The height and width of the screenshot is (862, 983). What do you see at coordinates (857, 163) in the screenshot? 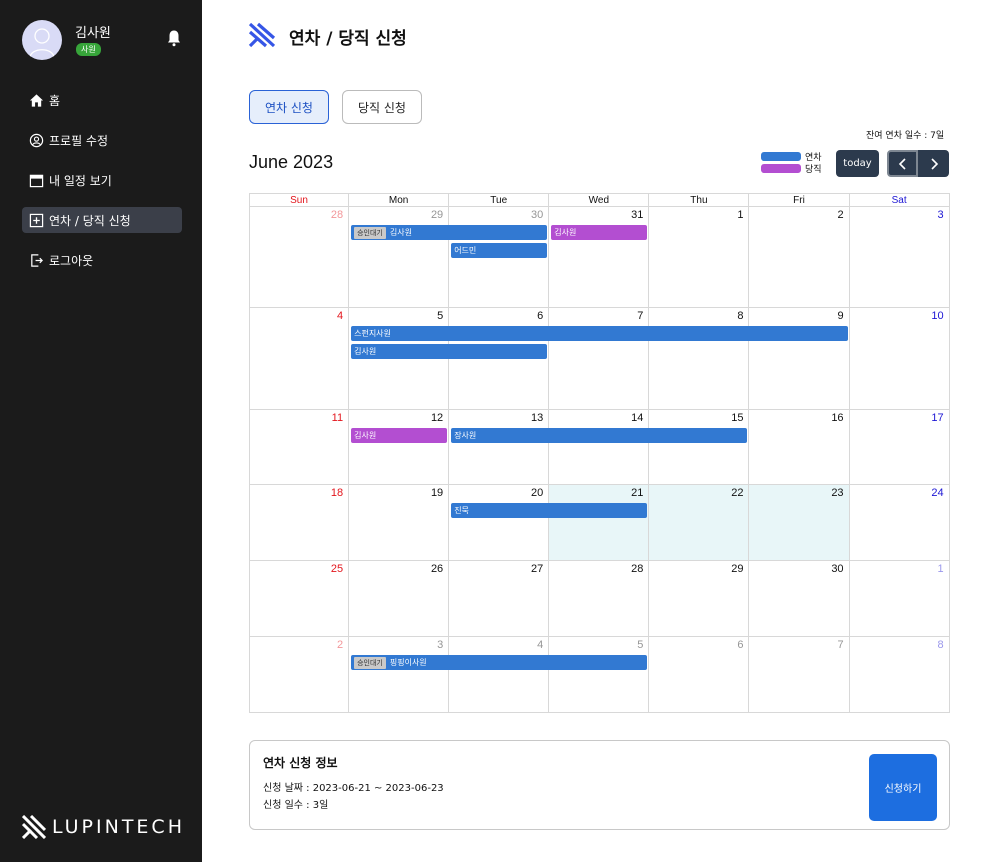
I see `today-button: today` at bounding box center [857, 163].